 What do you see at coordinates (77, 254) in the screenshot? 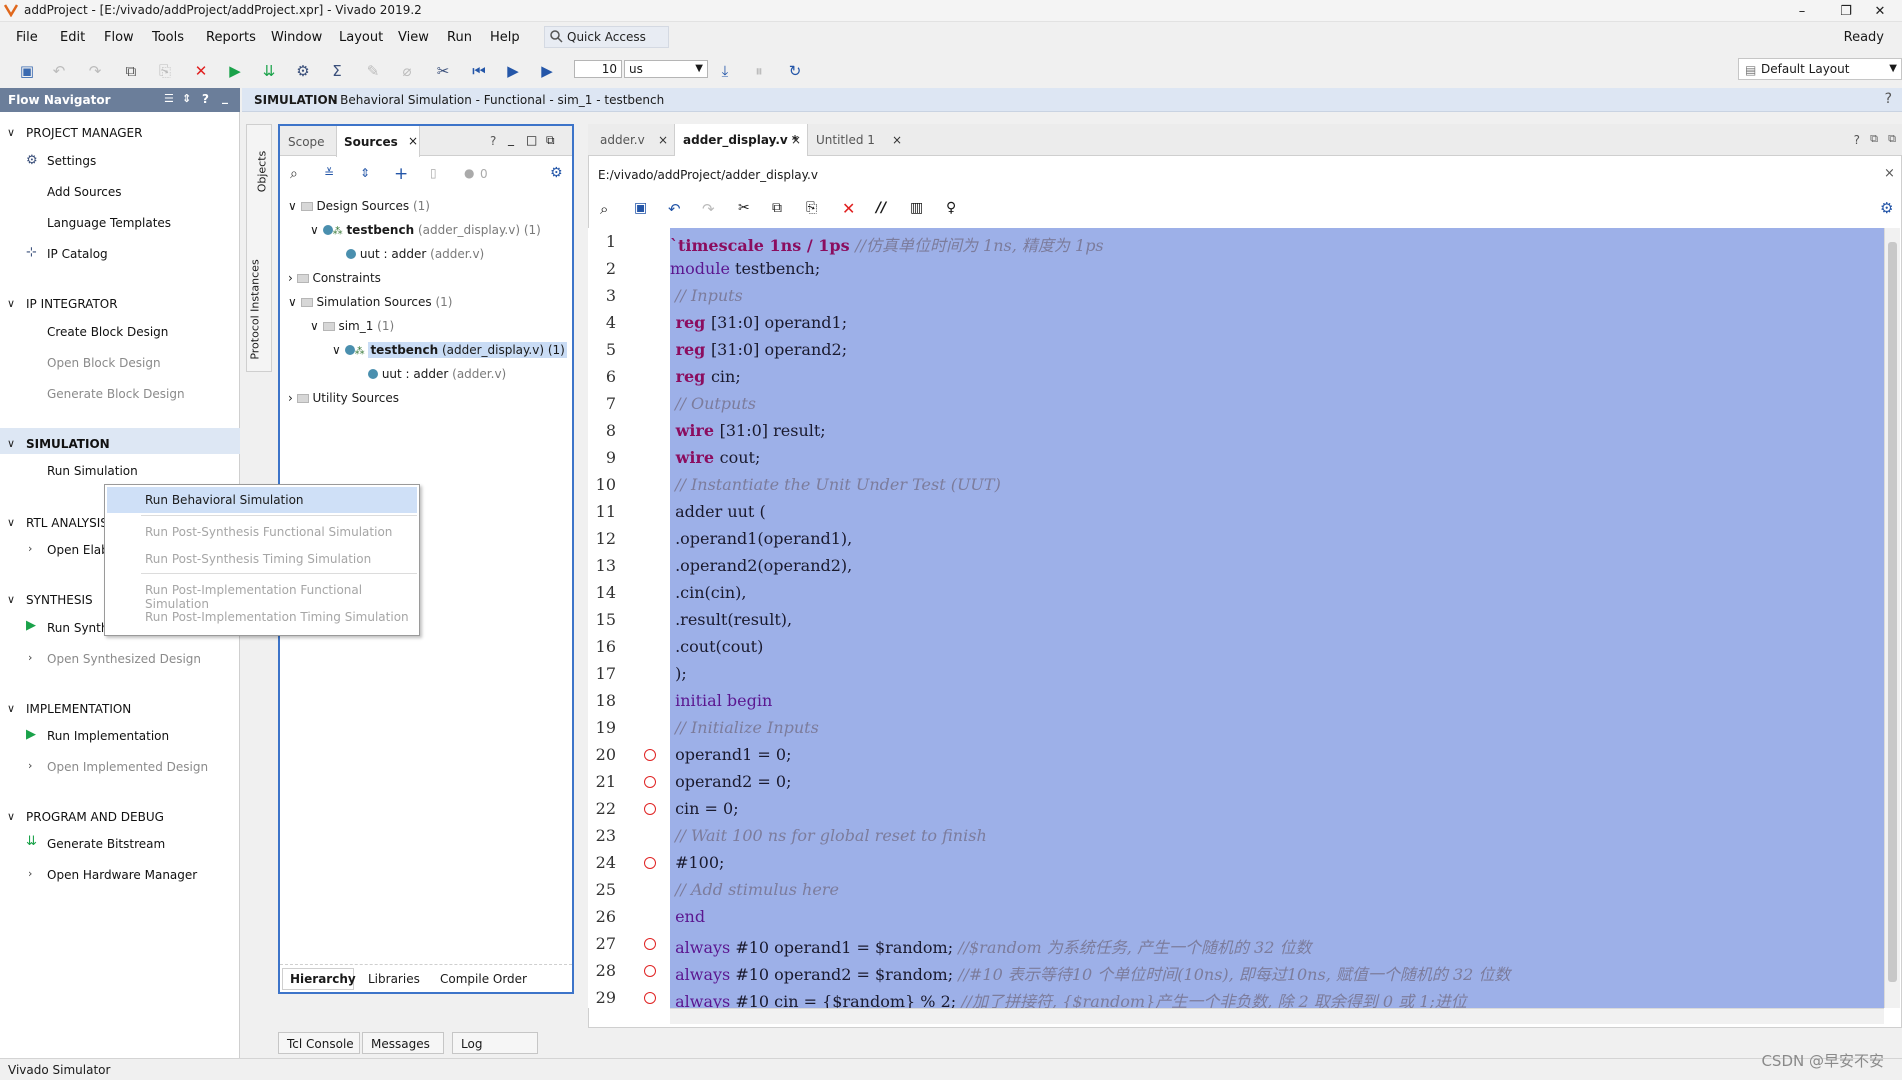
I see `nav-ip-catalog: IP Catalog` at bounding box center [77, 254].